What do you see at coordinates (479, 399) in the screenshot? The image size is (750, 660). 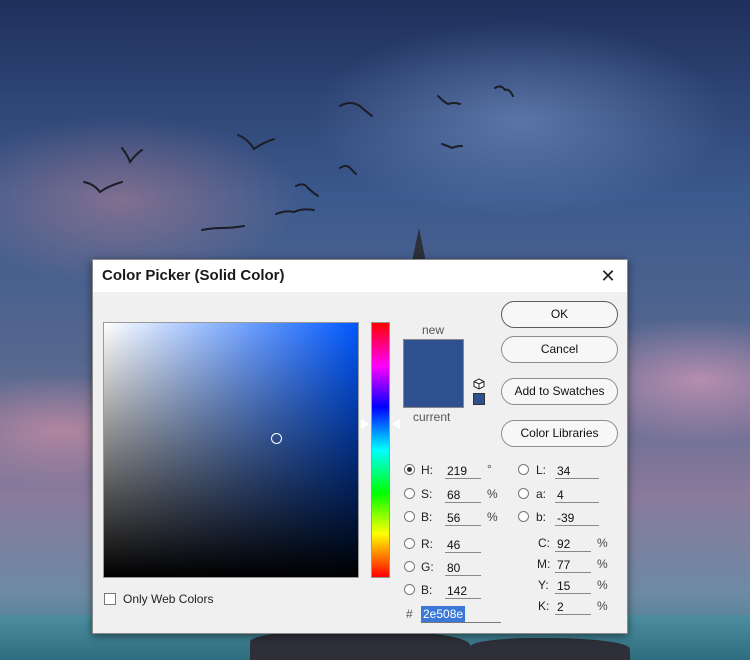 I see `websafe-square-icon` at bounding box center [479, 399].